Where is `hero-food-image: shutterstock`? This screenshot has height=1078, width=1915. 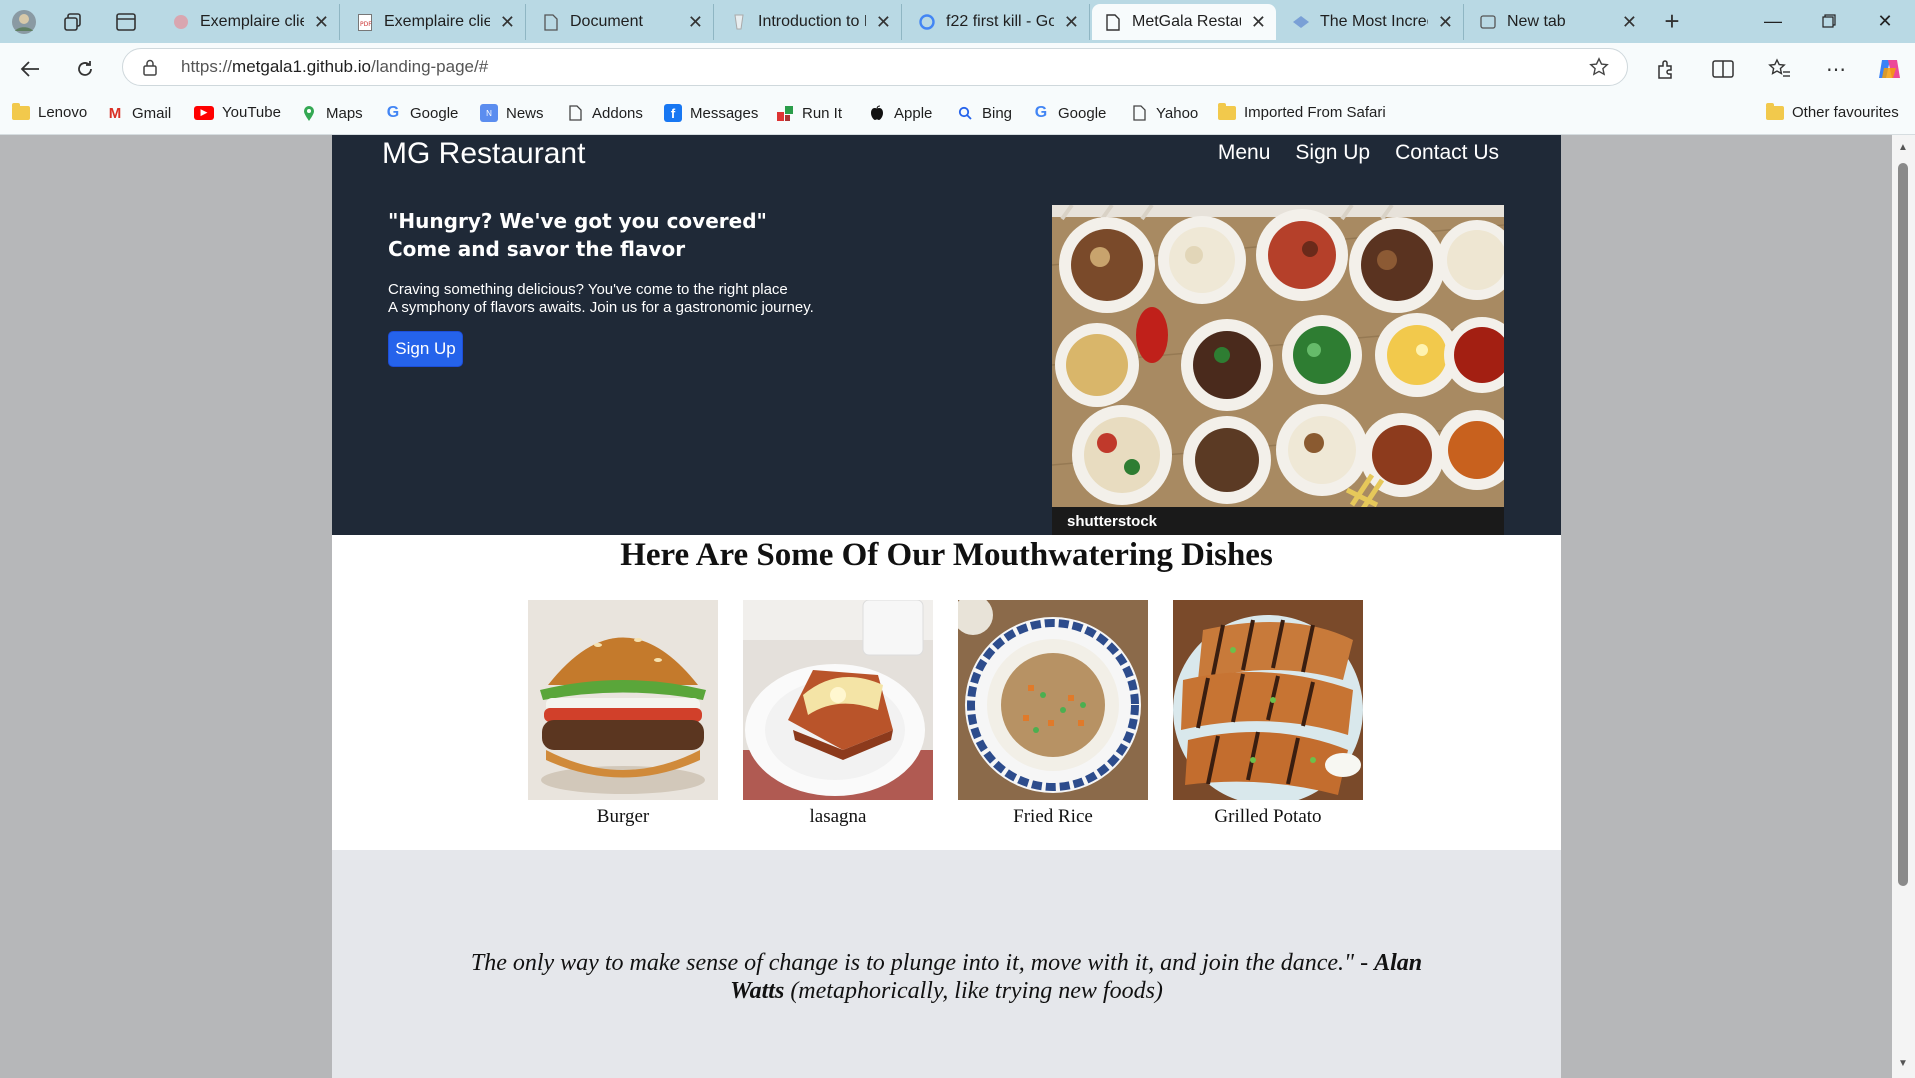 hero-food-image: shutterstock is located at coordinates (1278, 370).